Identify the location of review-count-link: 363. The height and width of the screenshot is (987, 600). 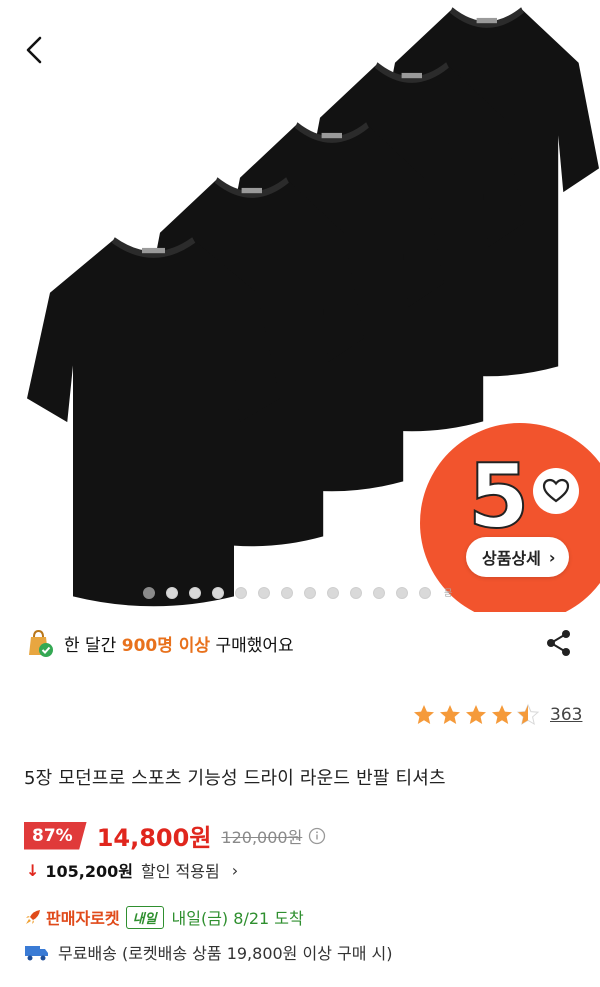
(566, 715).